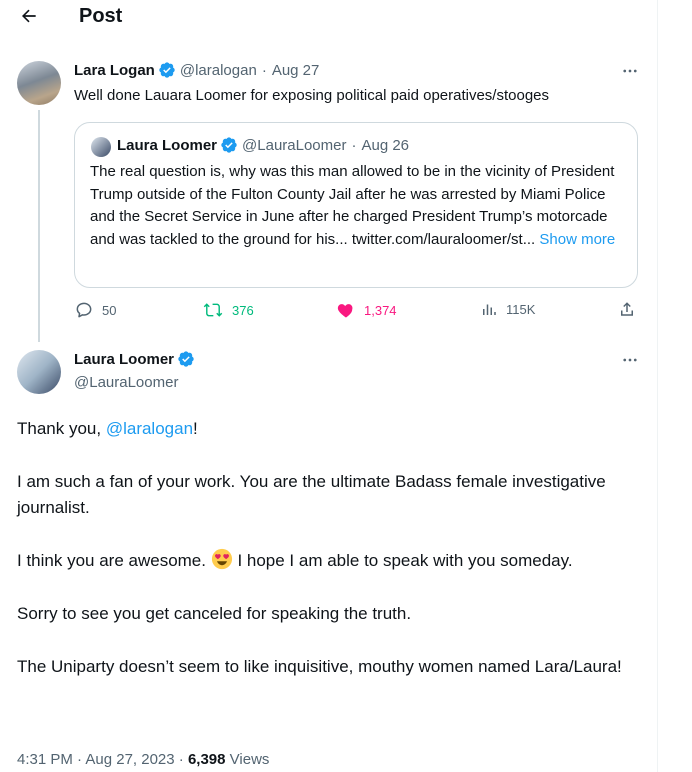  What do you see at coordinates (332, 429) in the screenshot?
I see `paragraph: Thank you, @laralogan!` at bounding box center [332, 429].